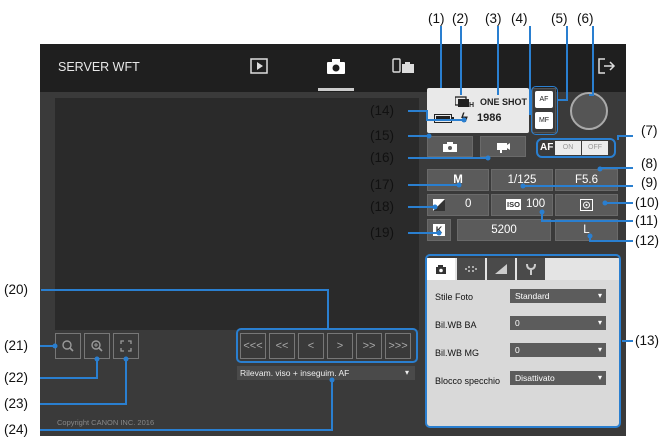 Image resolution: width=671 pixels, height=438 pixels. I want to click on callout-15: (15), so click(382, 135).